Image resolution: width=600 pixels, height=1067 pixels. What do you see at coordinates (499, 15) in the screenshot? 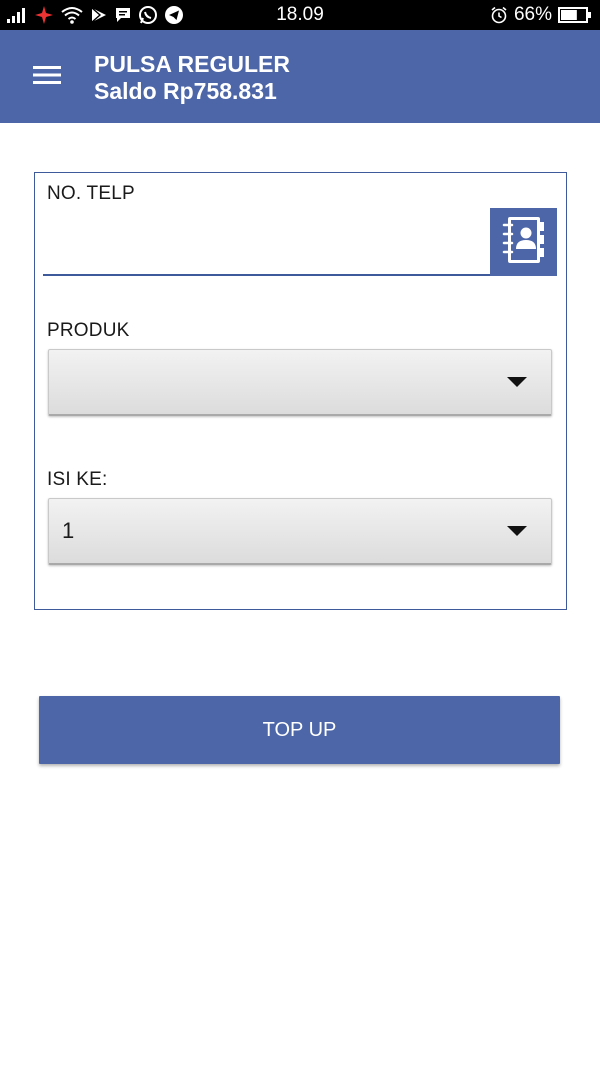
I see `alarm-icon` at bounding box center [499, 15].